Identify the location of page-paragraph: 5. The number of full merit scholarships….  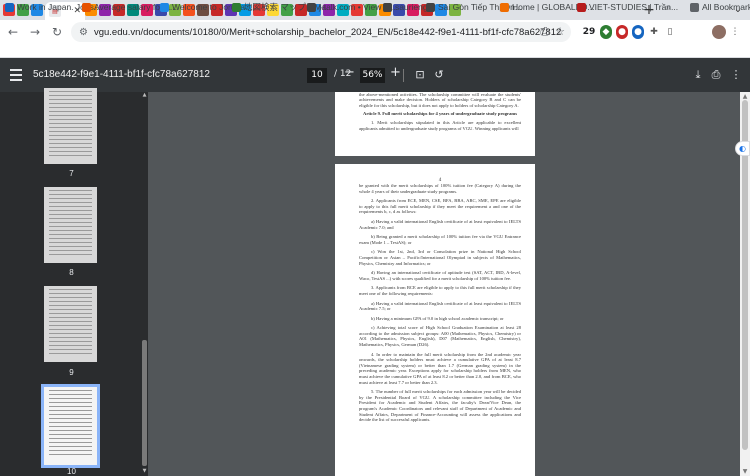
(440, 406).